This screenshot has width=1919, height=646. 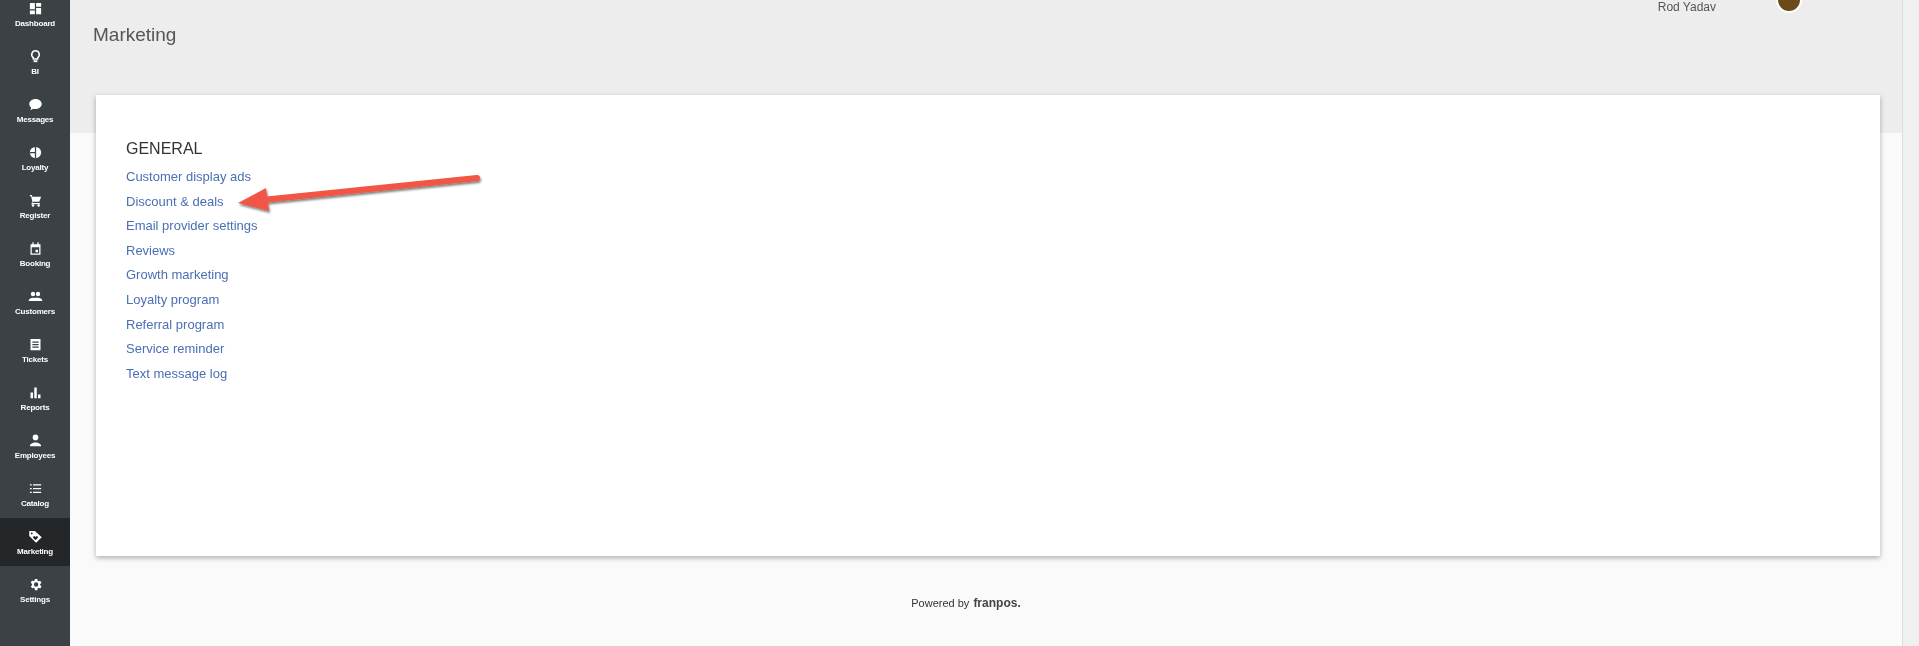 What do you see at coordinates (35, 8) in the screenshot?
I see `dashboard-icon` at bounding box center [35, 8].